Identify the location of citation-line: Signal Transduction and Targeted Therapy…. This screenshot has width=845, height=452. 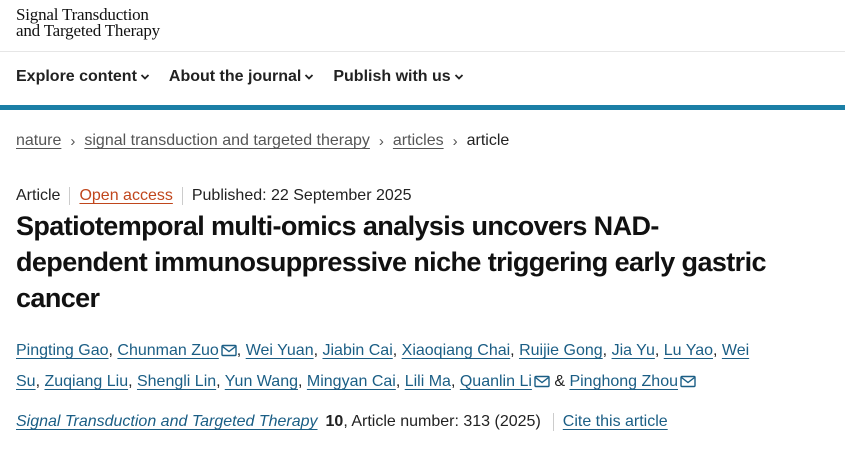
(342, 422).